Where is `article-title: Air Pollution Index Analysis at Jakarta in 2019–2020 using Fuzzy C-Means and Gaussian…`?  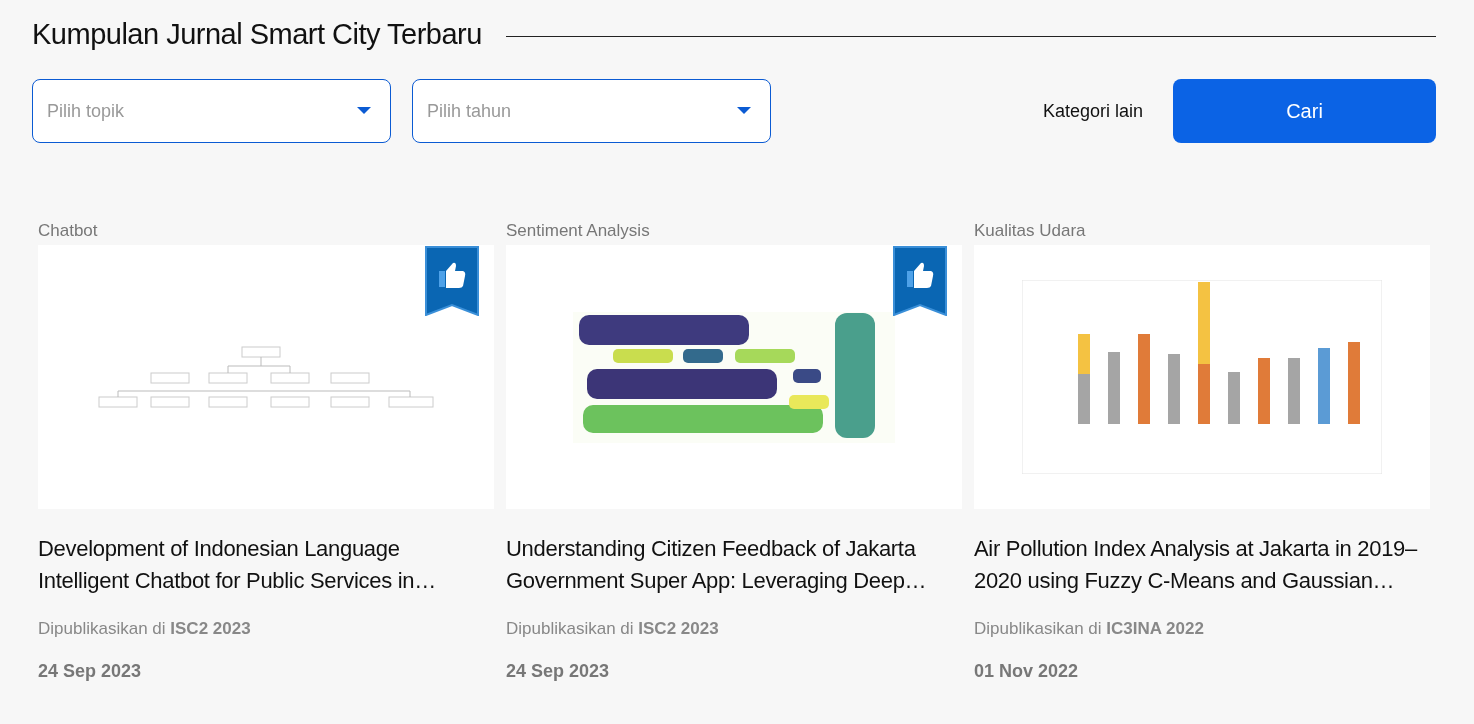
article-title: Air Pollution Index Analysis at Jakarta in 2019–2020 using Fuzzy C-Means and Gaussian… is located at coordinates (1202, 565).